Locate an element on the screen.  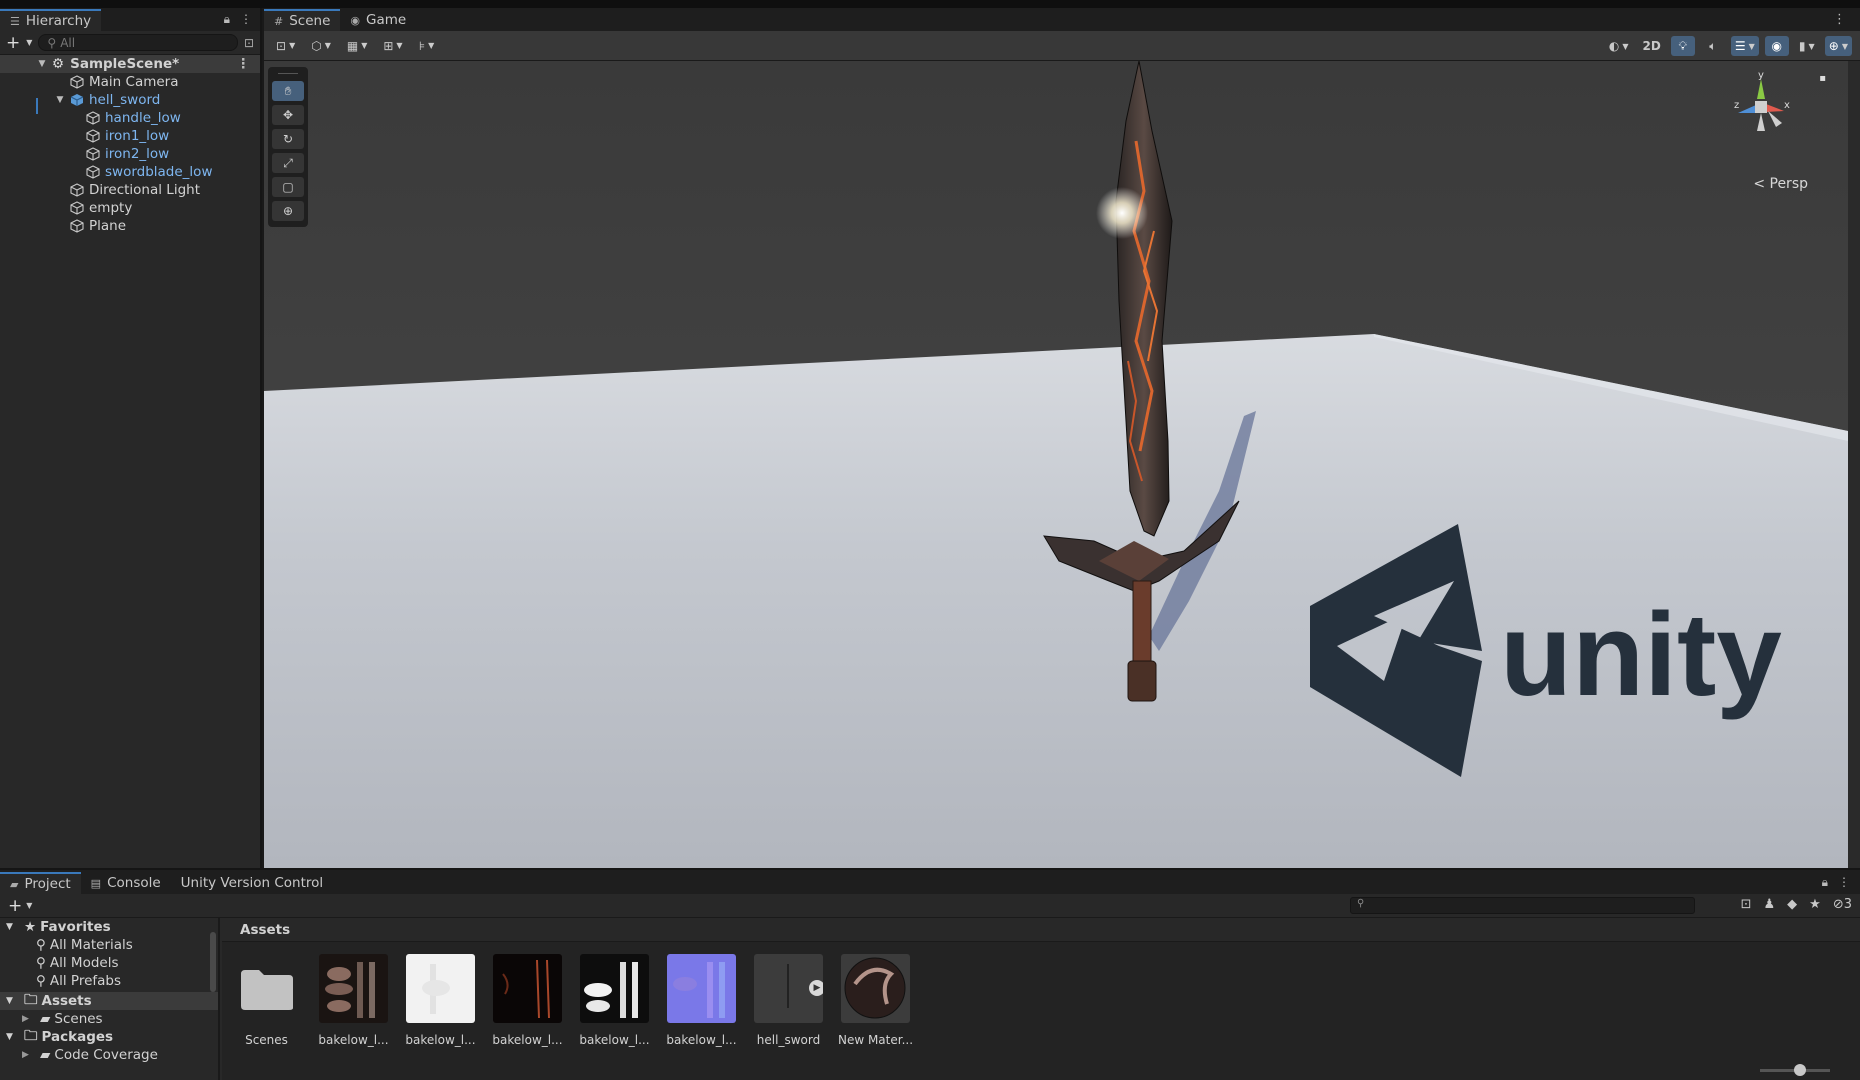
favorites-header: ▼ ★ Favorites is located at coordinates (109, 927).